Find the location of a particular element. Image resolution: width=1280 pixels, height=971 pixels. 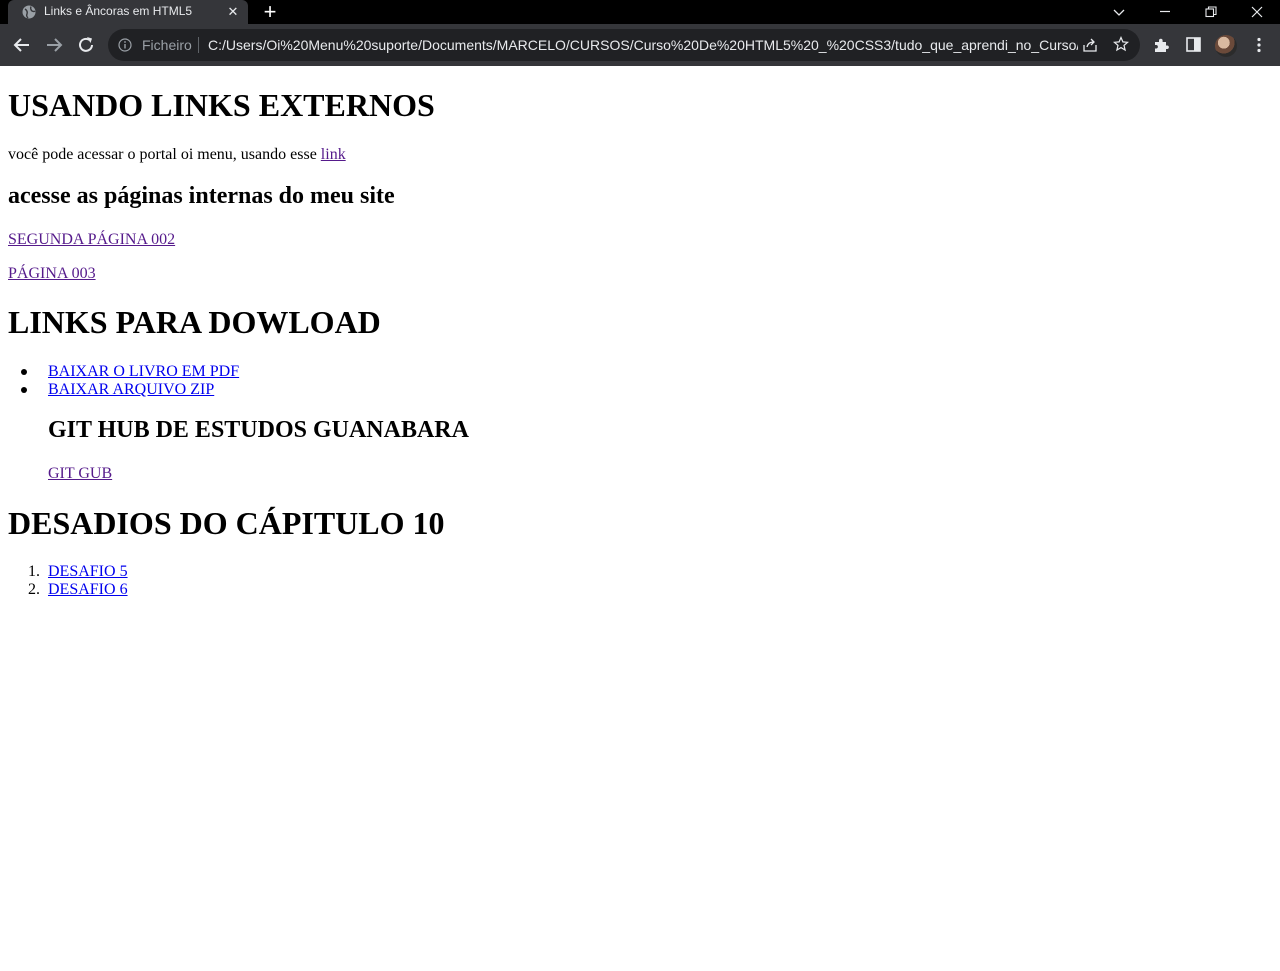

heading-challenges: DESADIOS DO CÁPITULO 10 is located at coordinates (226, 523).